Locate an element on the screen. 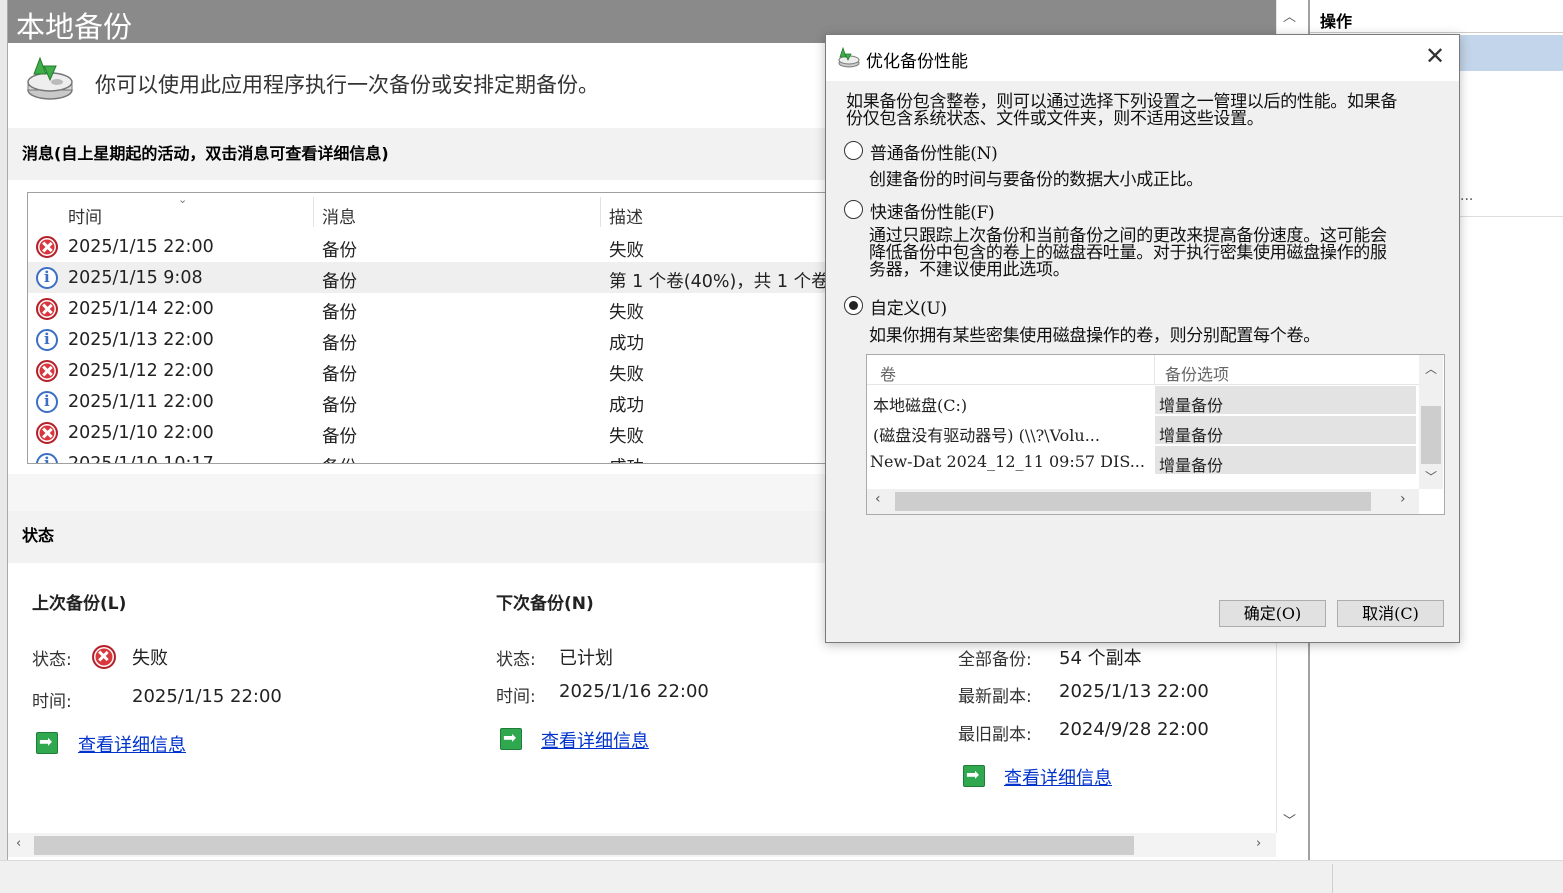 Image resolution: width=1563 pixels, height=893 pixels. grid-volume-cell: 本地磁盘(C:) is located at coordinates (1013, 404).